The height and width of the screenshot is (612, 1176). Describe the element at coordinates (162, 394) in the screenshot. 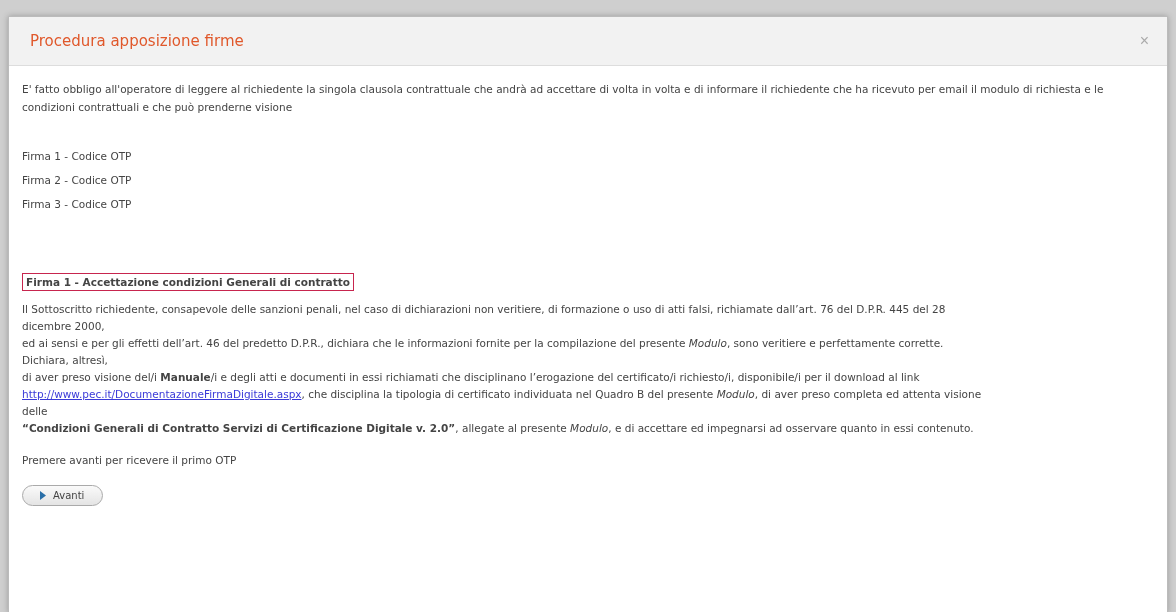

I see `download-link: http://www.pec.it/DocumentazioneFirmaDigitale.aspx` at that location.